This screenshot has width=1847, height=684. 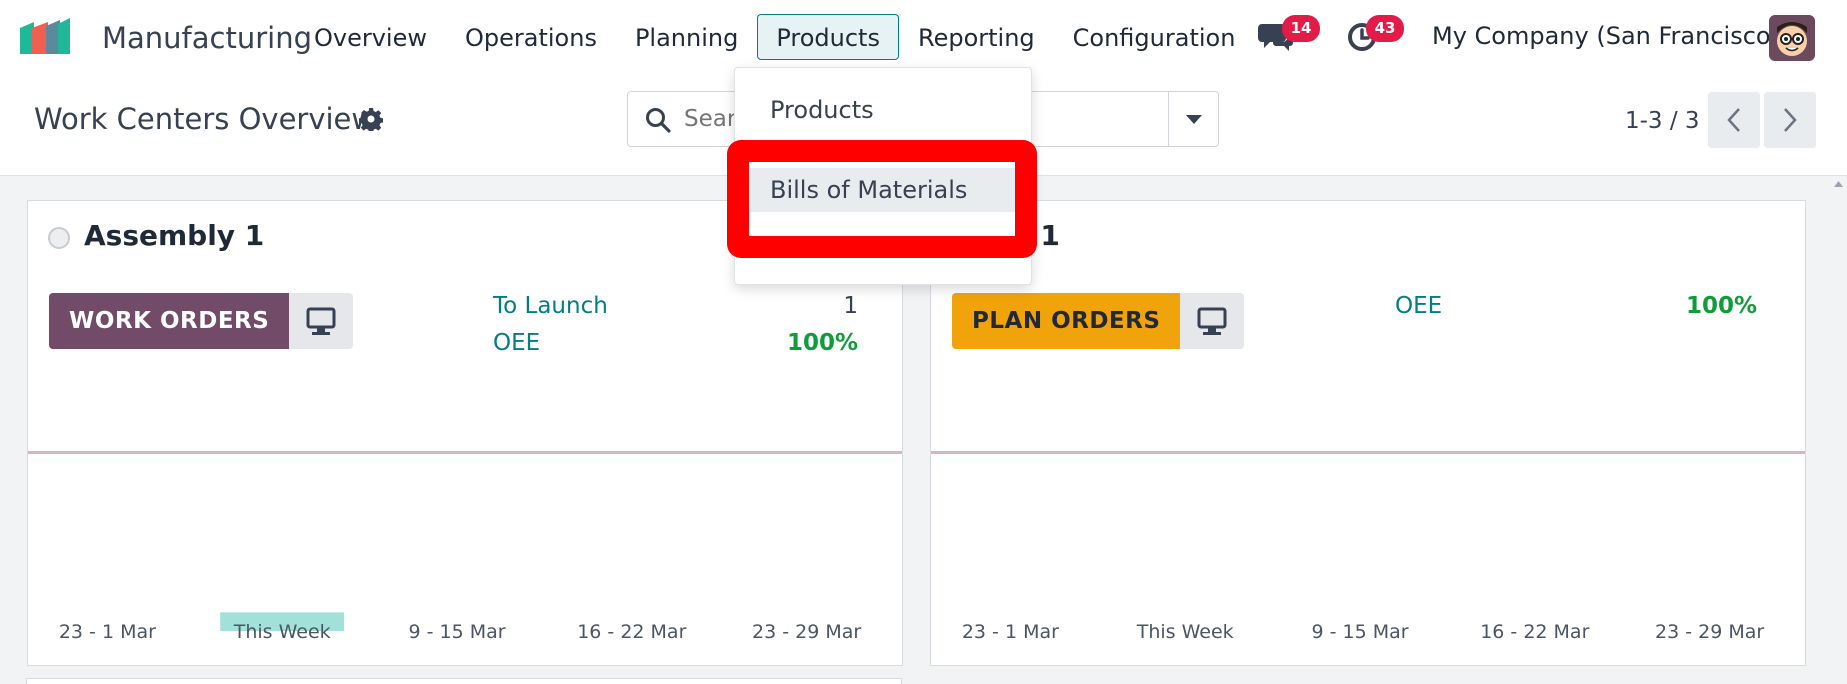 I want to click on search-icon, so click(x=658, y=122).